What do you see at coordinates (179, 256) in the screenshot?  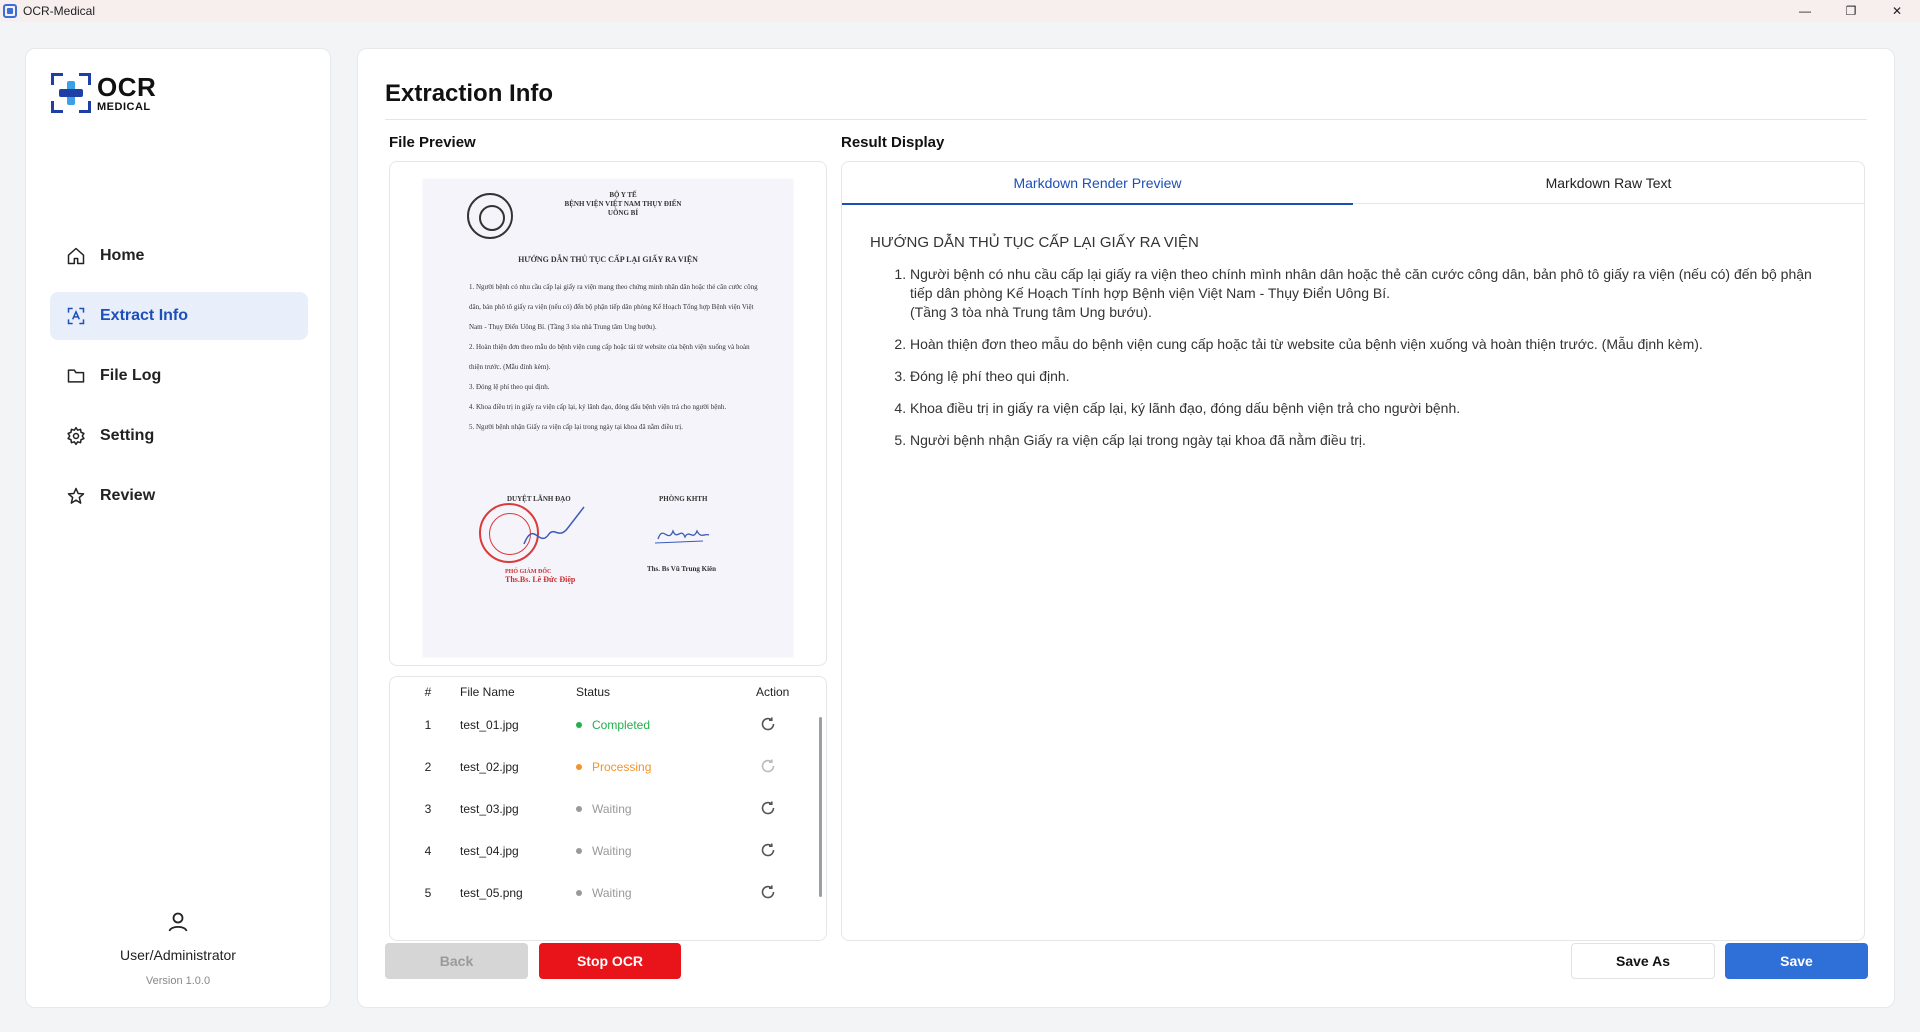 I see `sidebar-item-home: Home` at bounding box center [179, 256].